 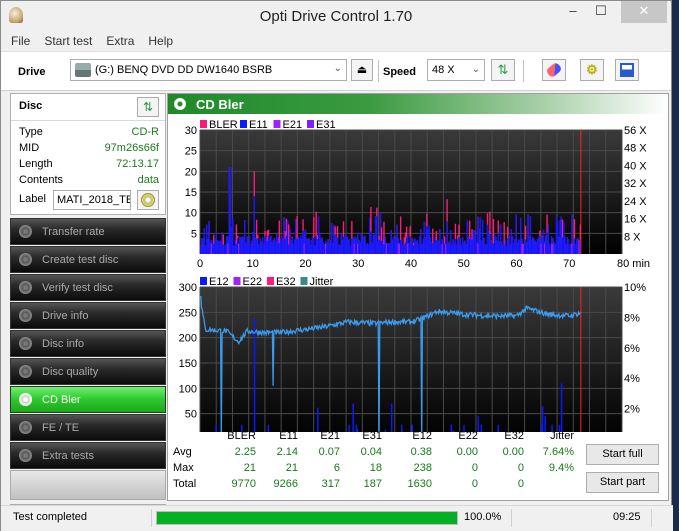 I want to click on stats-cell, so click(x=549, y=484).